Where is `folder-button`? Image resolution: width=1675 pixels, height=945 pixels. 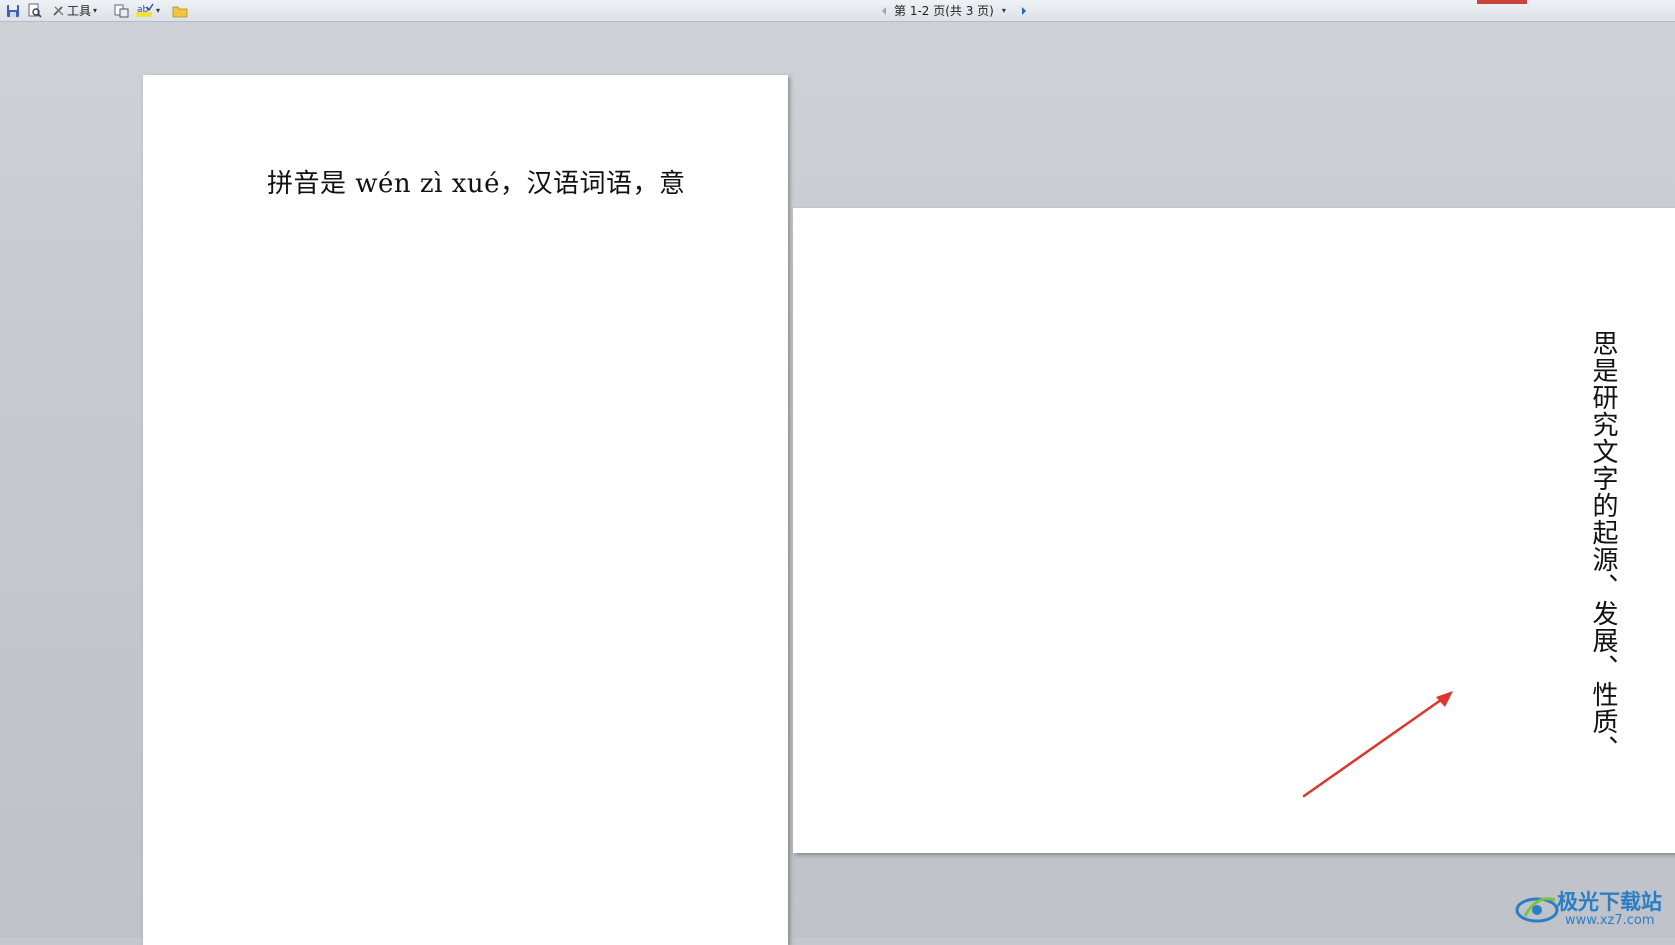
folder-button is located at coordinates (180, 10).